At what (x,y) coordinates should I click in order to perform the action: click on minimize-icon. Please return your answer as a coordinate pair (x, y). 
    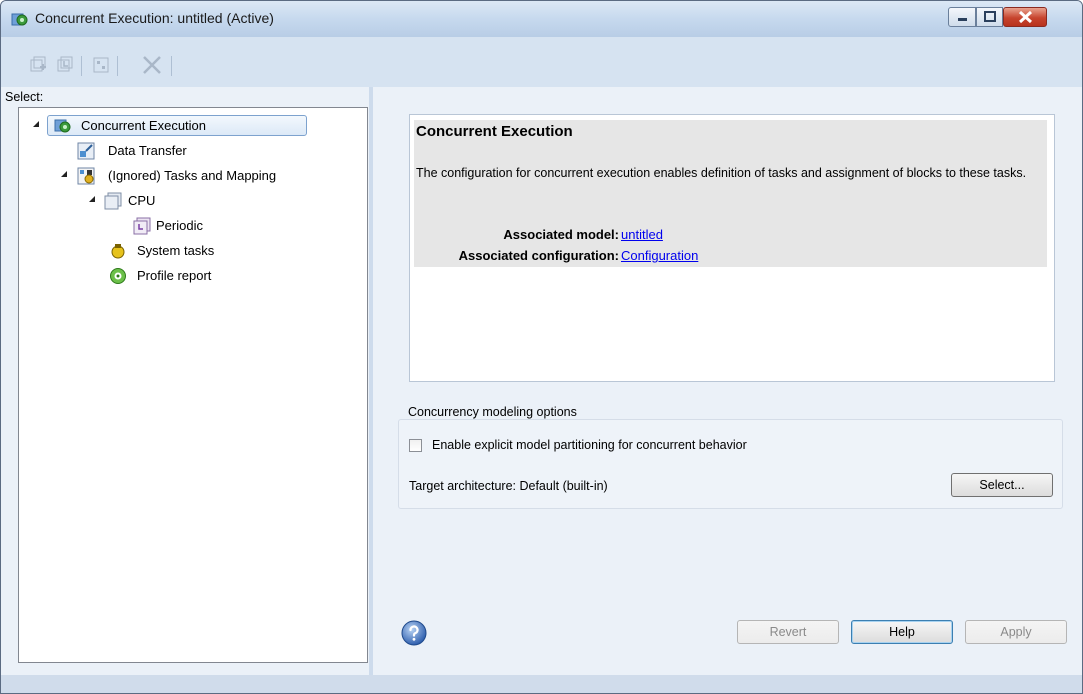
    Looking at the image, I should click on (962, 19).